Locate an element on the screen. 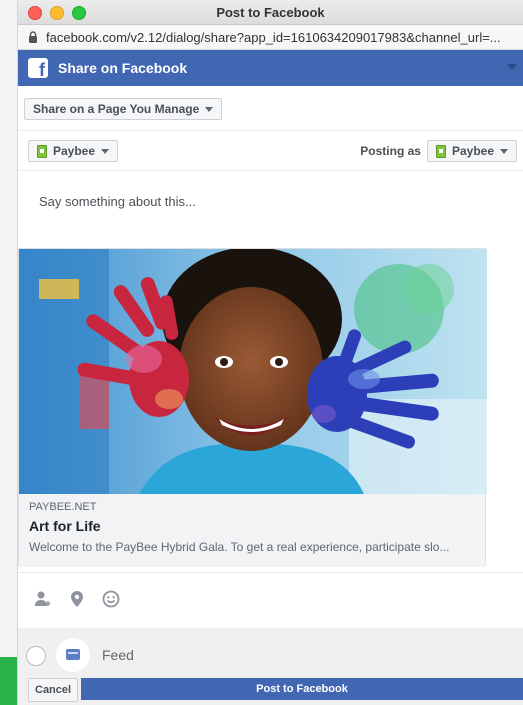 The height and width of the screenshot is (705, 523). feed-option-row: Feed is located at coordinates (270, 655).